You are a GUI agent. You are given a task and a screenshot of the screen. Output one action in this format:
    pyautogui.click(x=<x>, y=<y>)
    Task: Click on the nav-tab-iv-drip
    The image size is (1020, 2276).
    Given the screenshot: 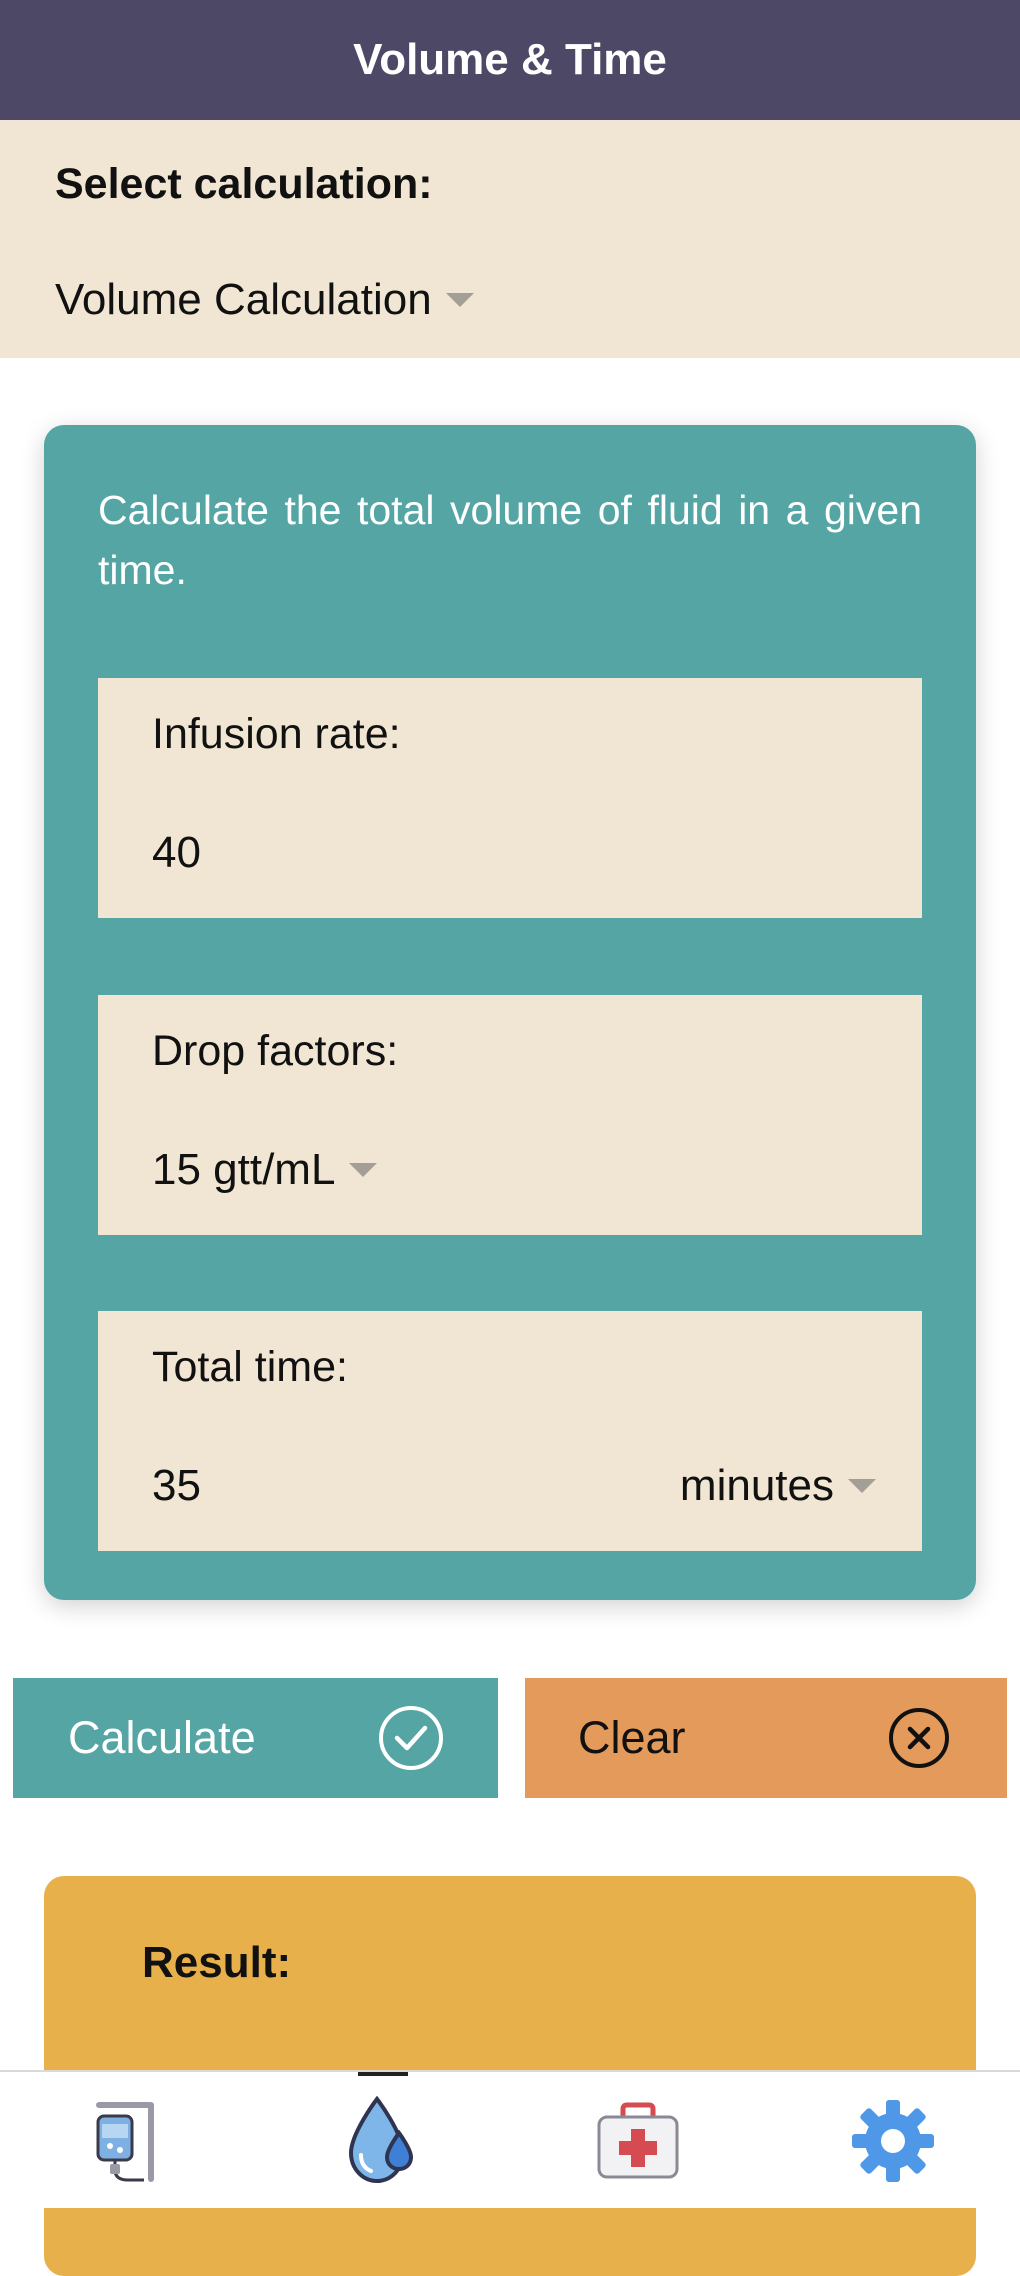 What is the action you would take?
    pyautogui.click(x=127, y=2141)
    